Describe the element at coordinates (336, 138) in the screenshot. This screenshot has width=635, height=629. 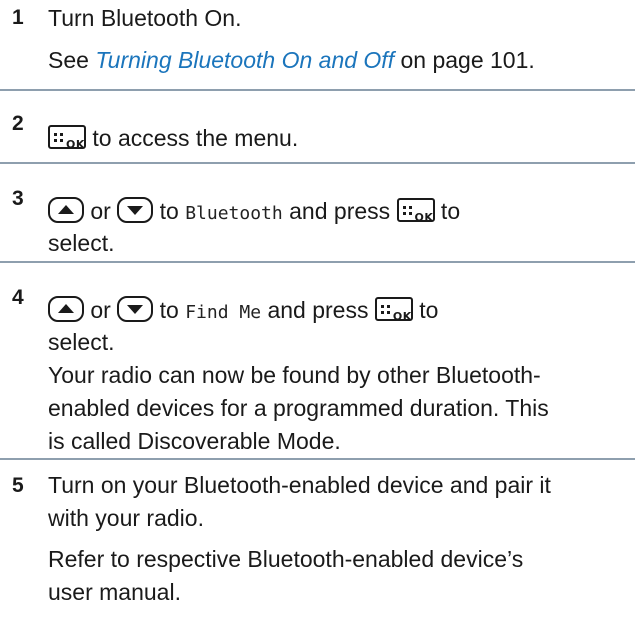
I see `step-text: OK to access the menu.` at that location.